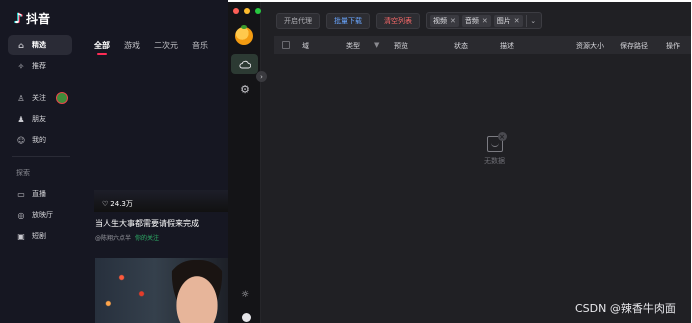  I want to click on sidebar-divider, so click(41, 156).